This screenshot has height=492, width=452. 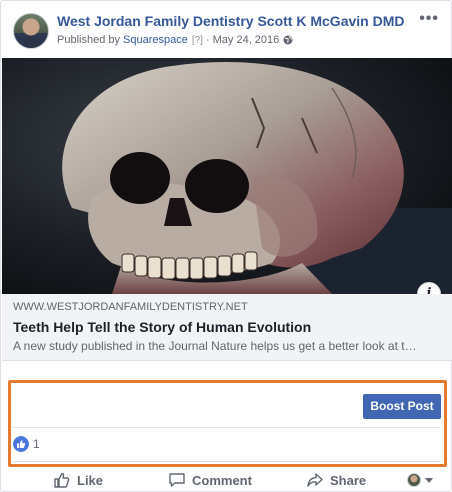 I want to click on link-domain: WWW.WESTJORDANFAMILYDENTISTRY.NET, so click(x=130, y=307).